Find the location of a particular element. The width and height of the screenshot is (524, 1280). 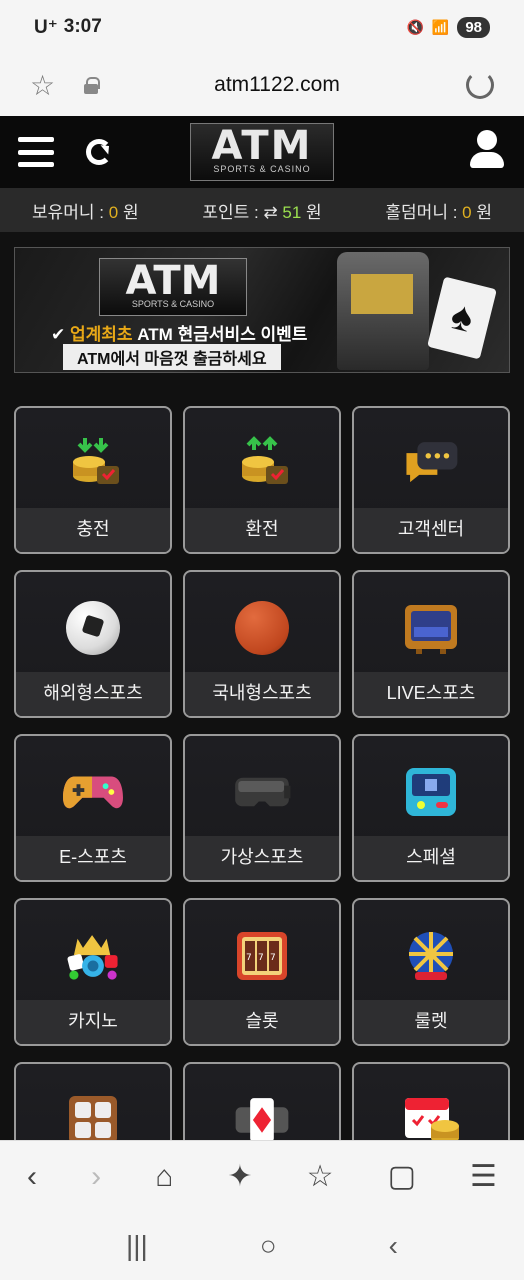

tile-dice-game is located at coordinates (93, 1101).